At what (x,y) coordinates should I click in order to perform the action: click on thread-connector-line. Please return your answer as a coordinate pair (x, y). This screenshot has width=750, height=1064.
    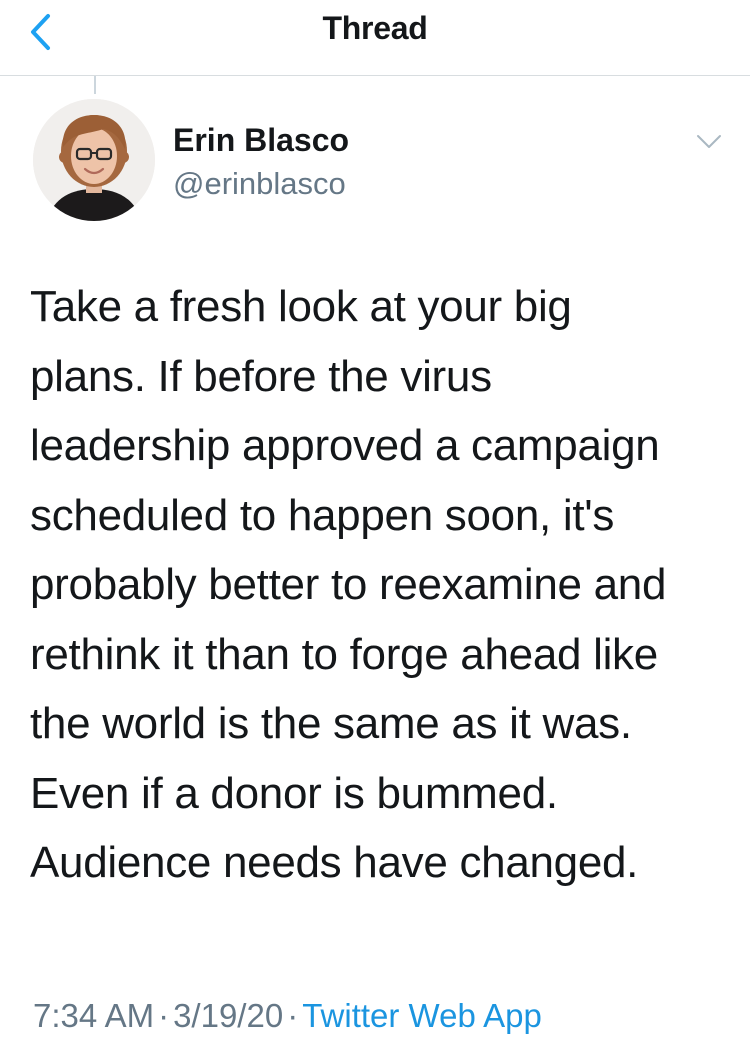
    Looking at the image, I should click on (95, 85).